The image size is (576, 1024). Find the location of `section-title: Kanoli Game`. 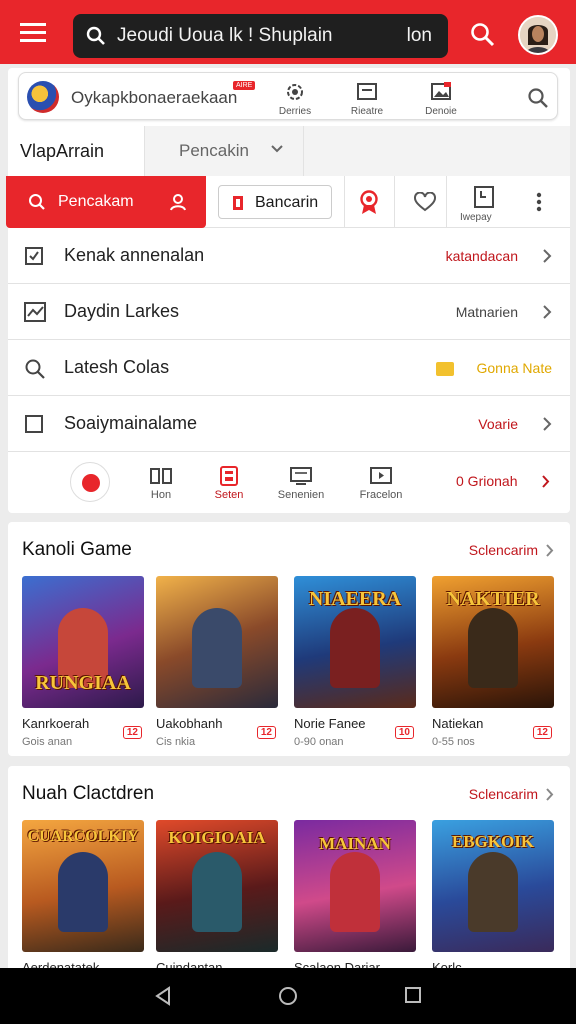

section-title: Kanoli Game is located at coordinates (77, 549).